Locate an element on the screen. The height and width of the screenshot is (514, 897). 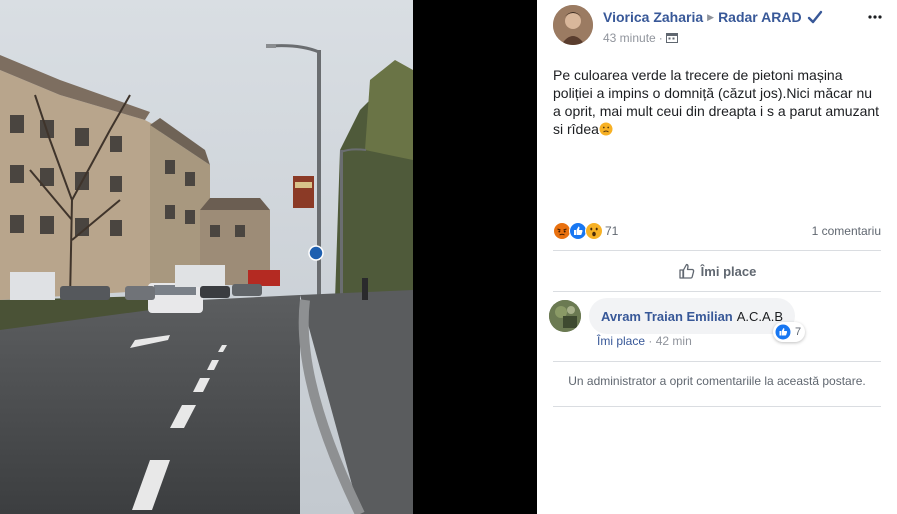
author-avatar is located at coordinates (573, 25).